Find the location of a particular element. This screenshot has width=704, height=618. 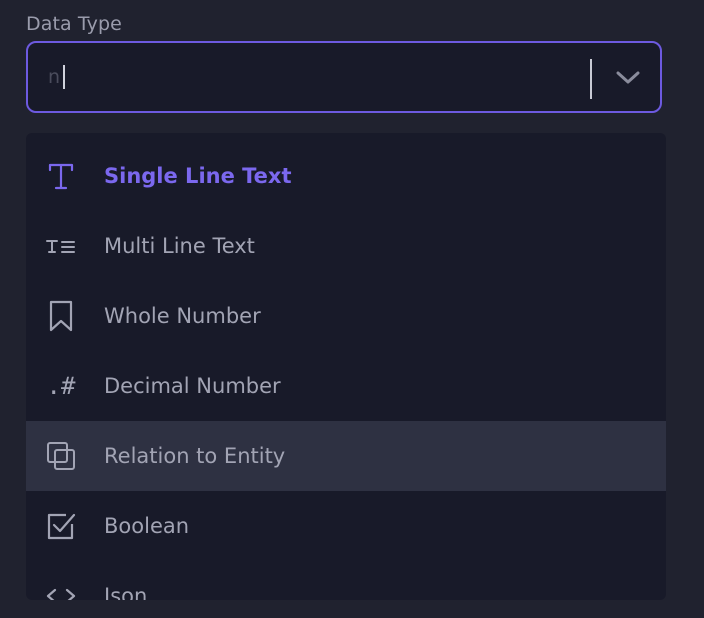

data-type-select is located at coordinates (344, 77).